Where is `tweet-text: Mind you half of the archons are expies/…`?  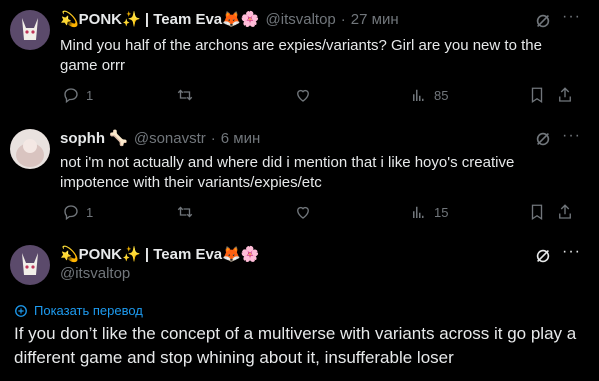 tweet-text: Mind you half of the archons are expies/… is located at coordinates (301, 55).